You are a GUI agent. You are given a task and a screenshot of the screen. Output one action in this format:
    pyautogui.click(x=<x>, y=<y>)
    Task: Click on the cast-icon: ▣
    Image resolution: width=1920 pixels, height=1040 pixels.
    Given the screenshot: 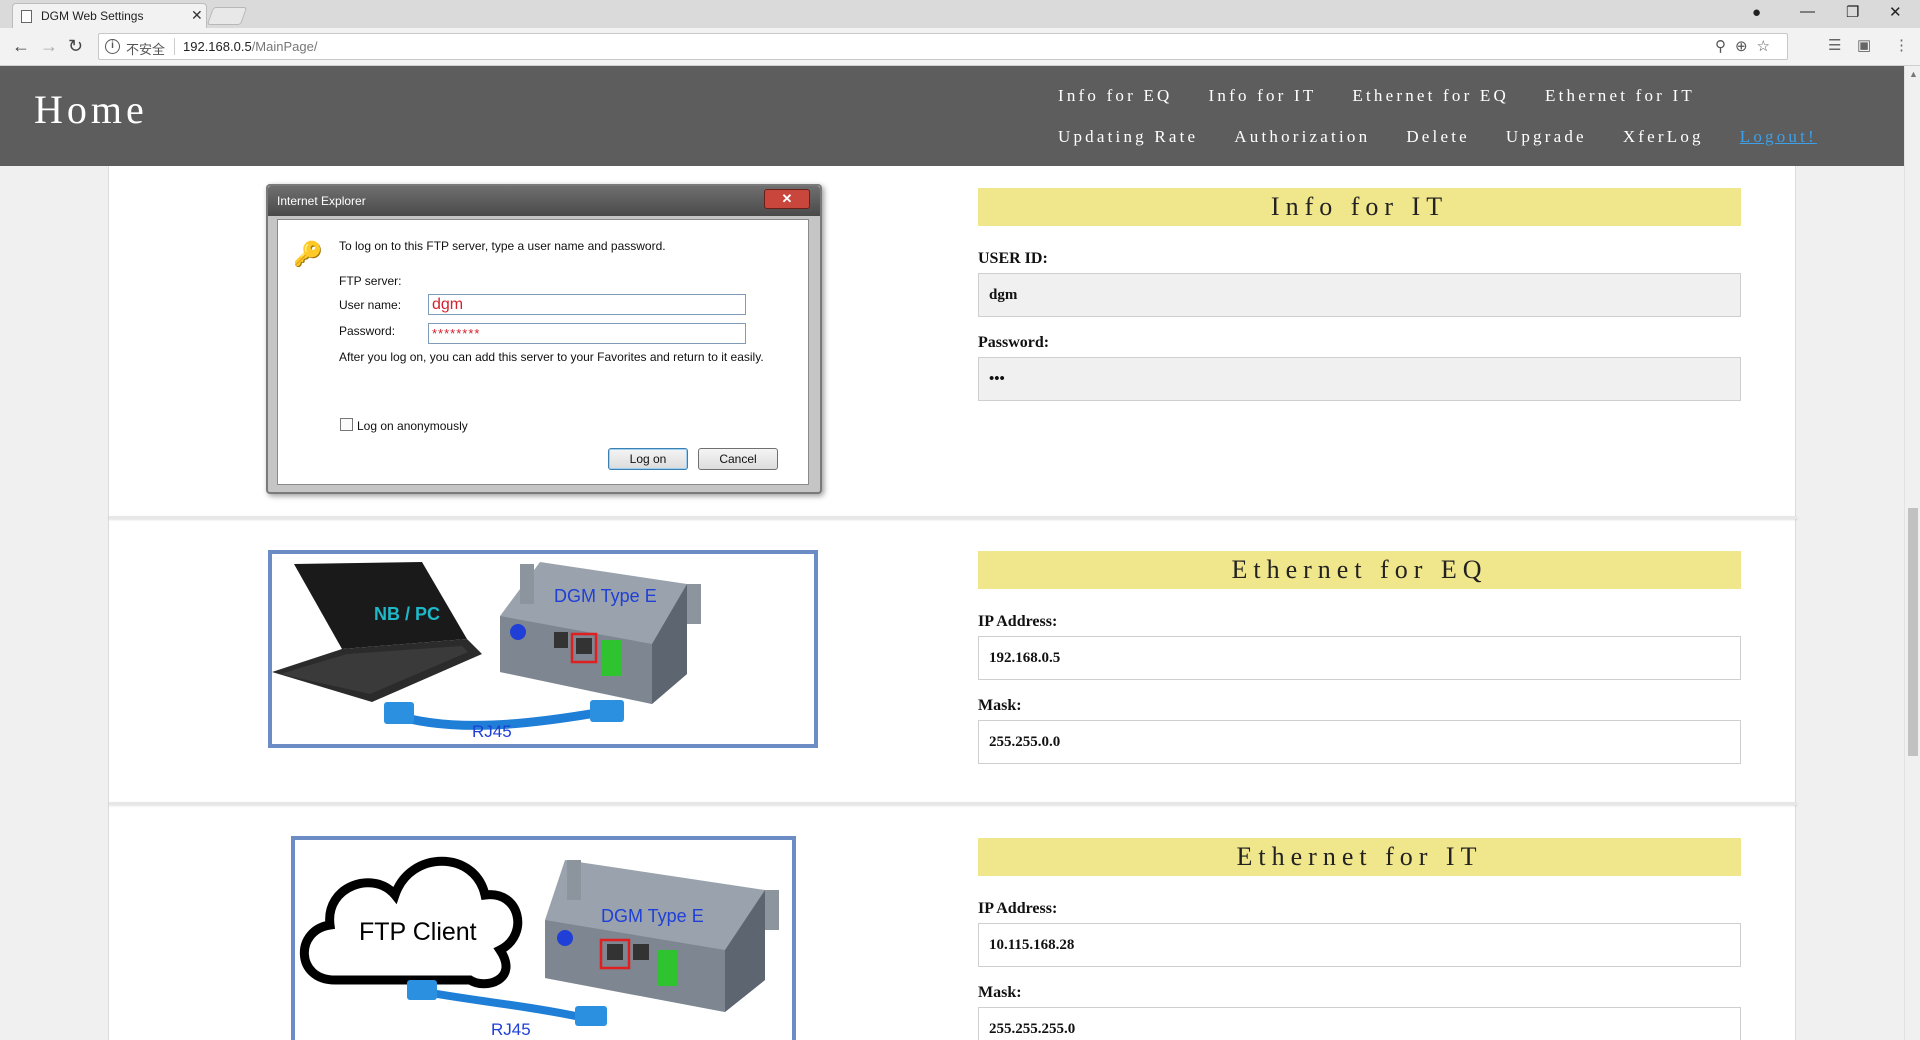 What is the action you would take?
    pyautogui.click(x=1864, y=45)
    